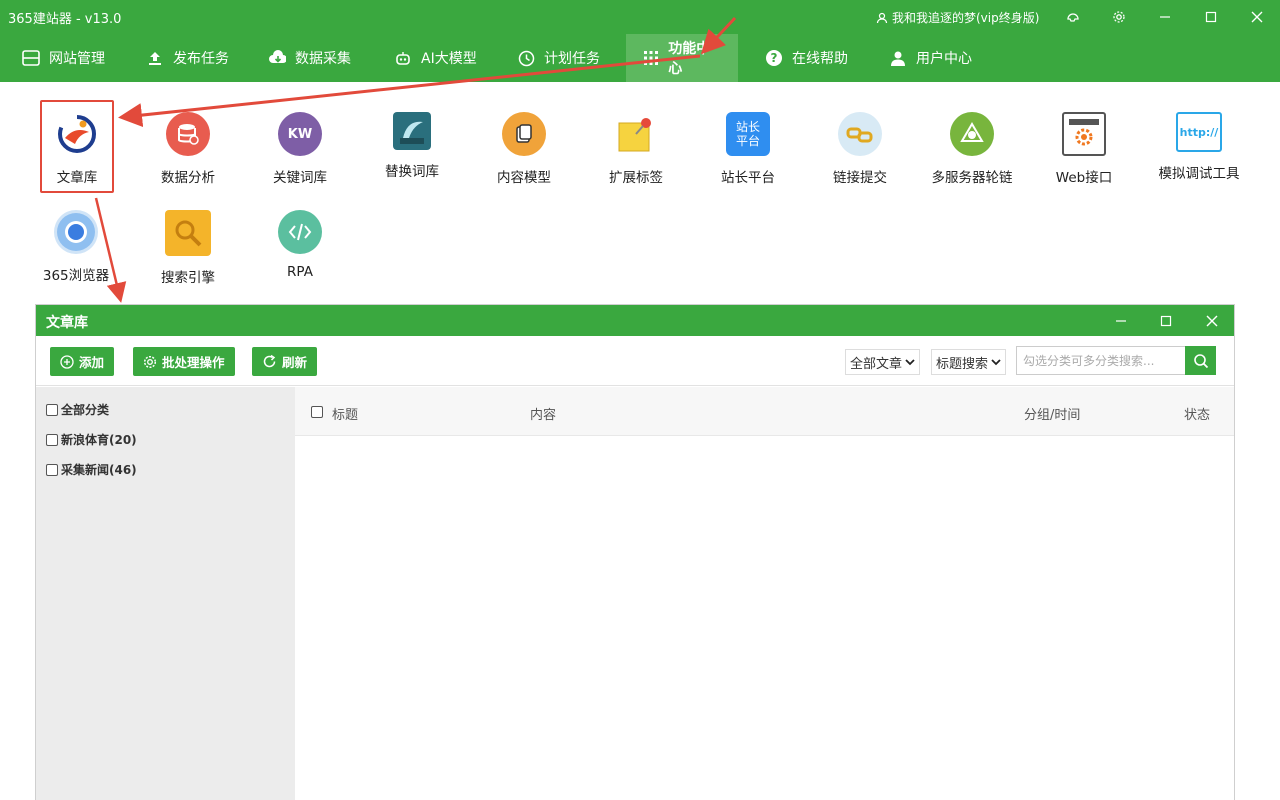 Image resolution: width=1280 pixels, height=800 pixels. What do you see at coordinates (412, 131) in the screenshot?
I see `replace-library-icon` at bounding box center [412, 131].